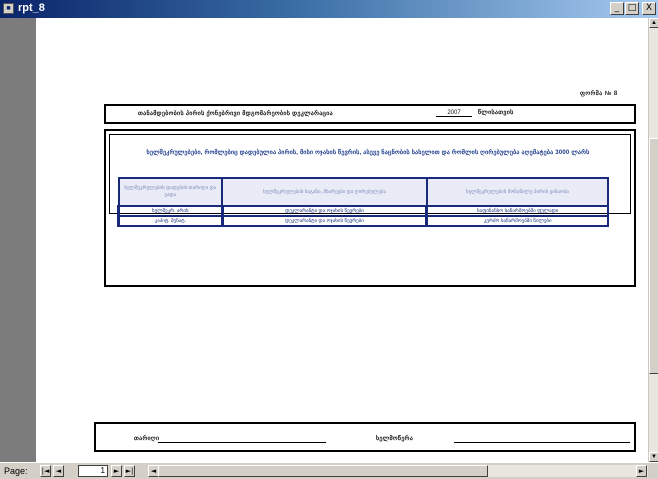 This screenshot has height=479, width=658. I want to click on title-bar: ■ rpt_8 _ □ X, so click(329, 9).